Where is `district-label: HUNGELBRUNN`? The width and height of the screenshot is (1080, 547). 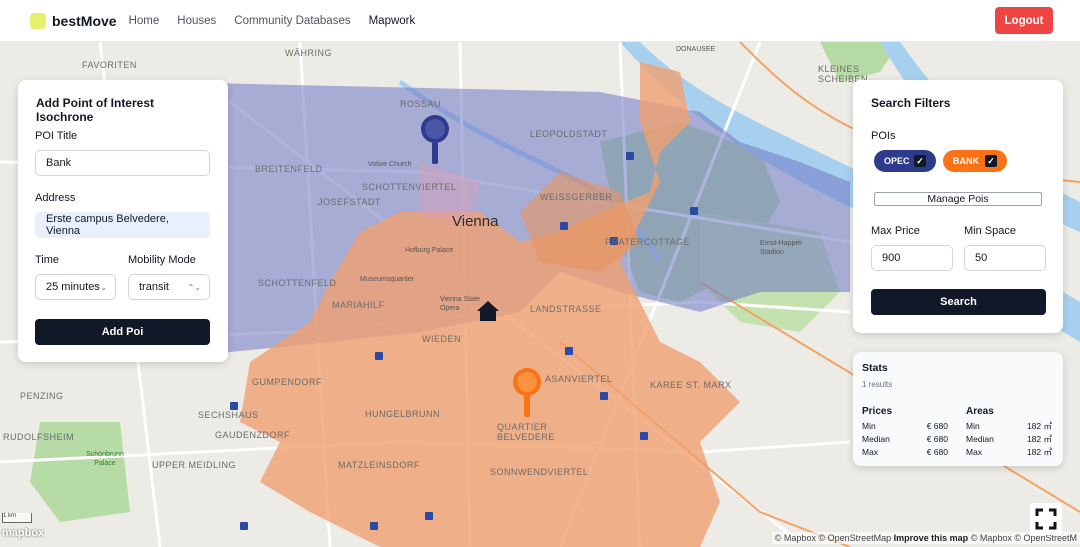
district-label: HUNGELBRUNN is located at coordinates (403, 414).